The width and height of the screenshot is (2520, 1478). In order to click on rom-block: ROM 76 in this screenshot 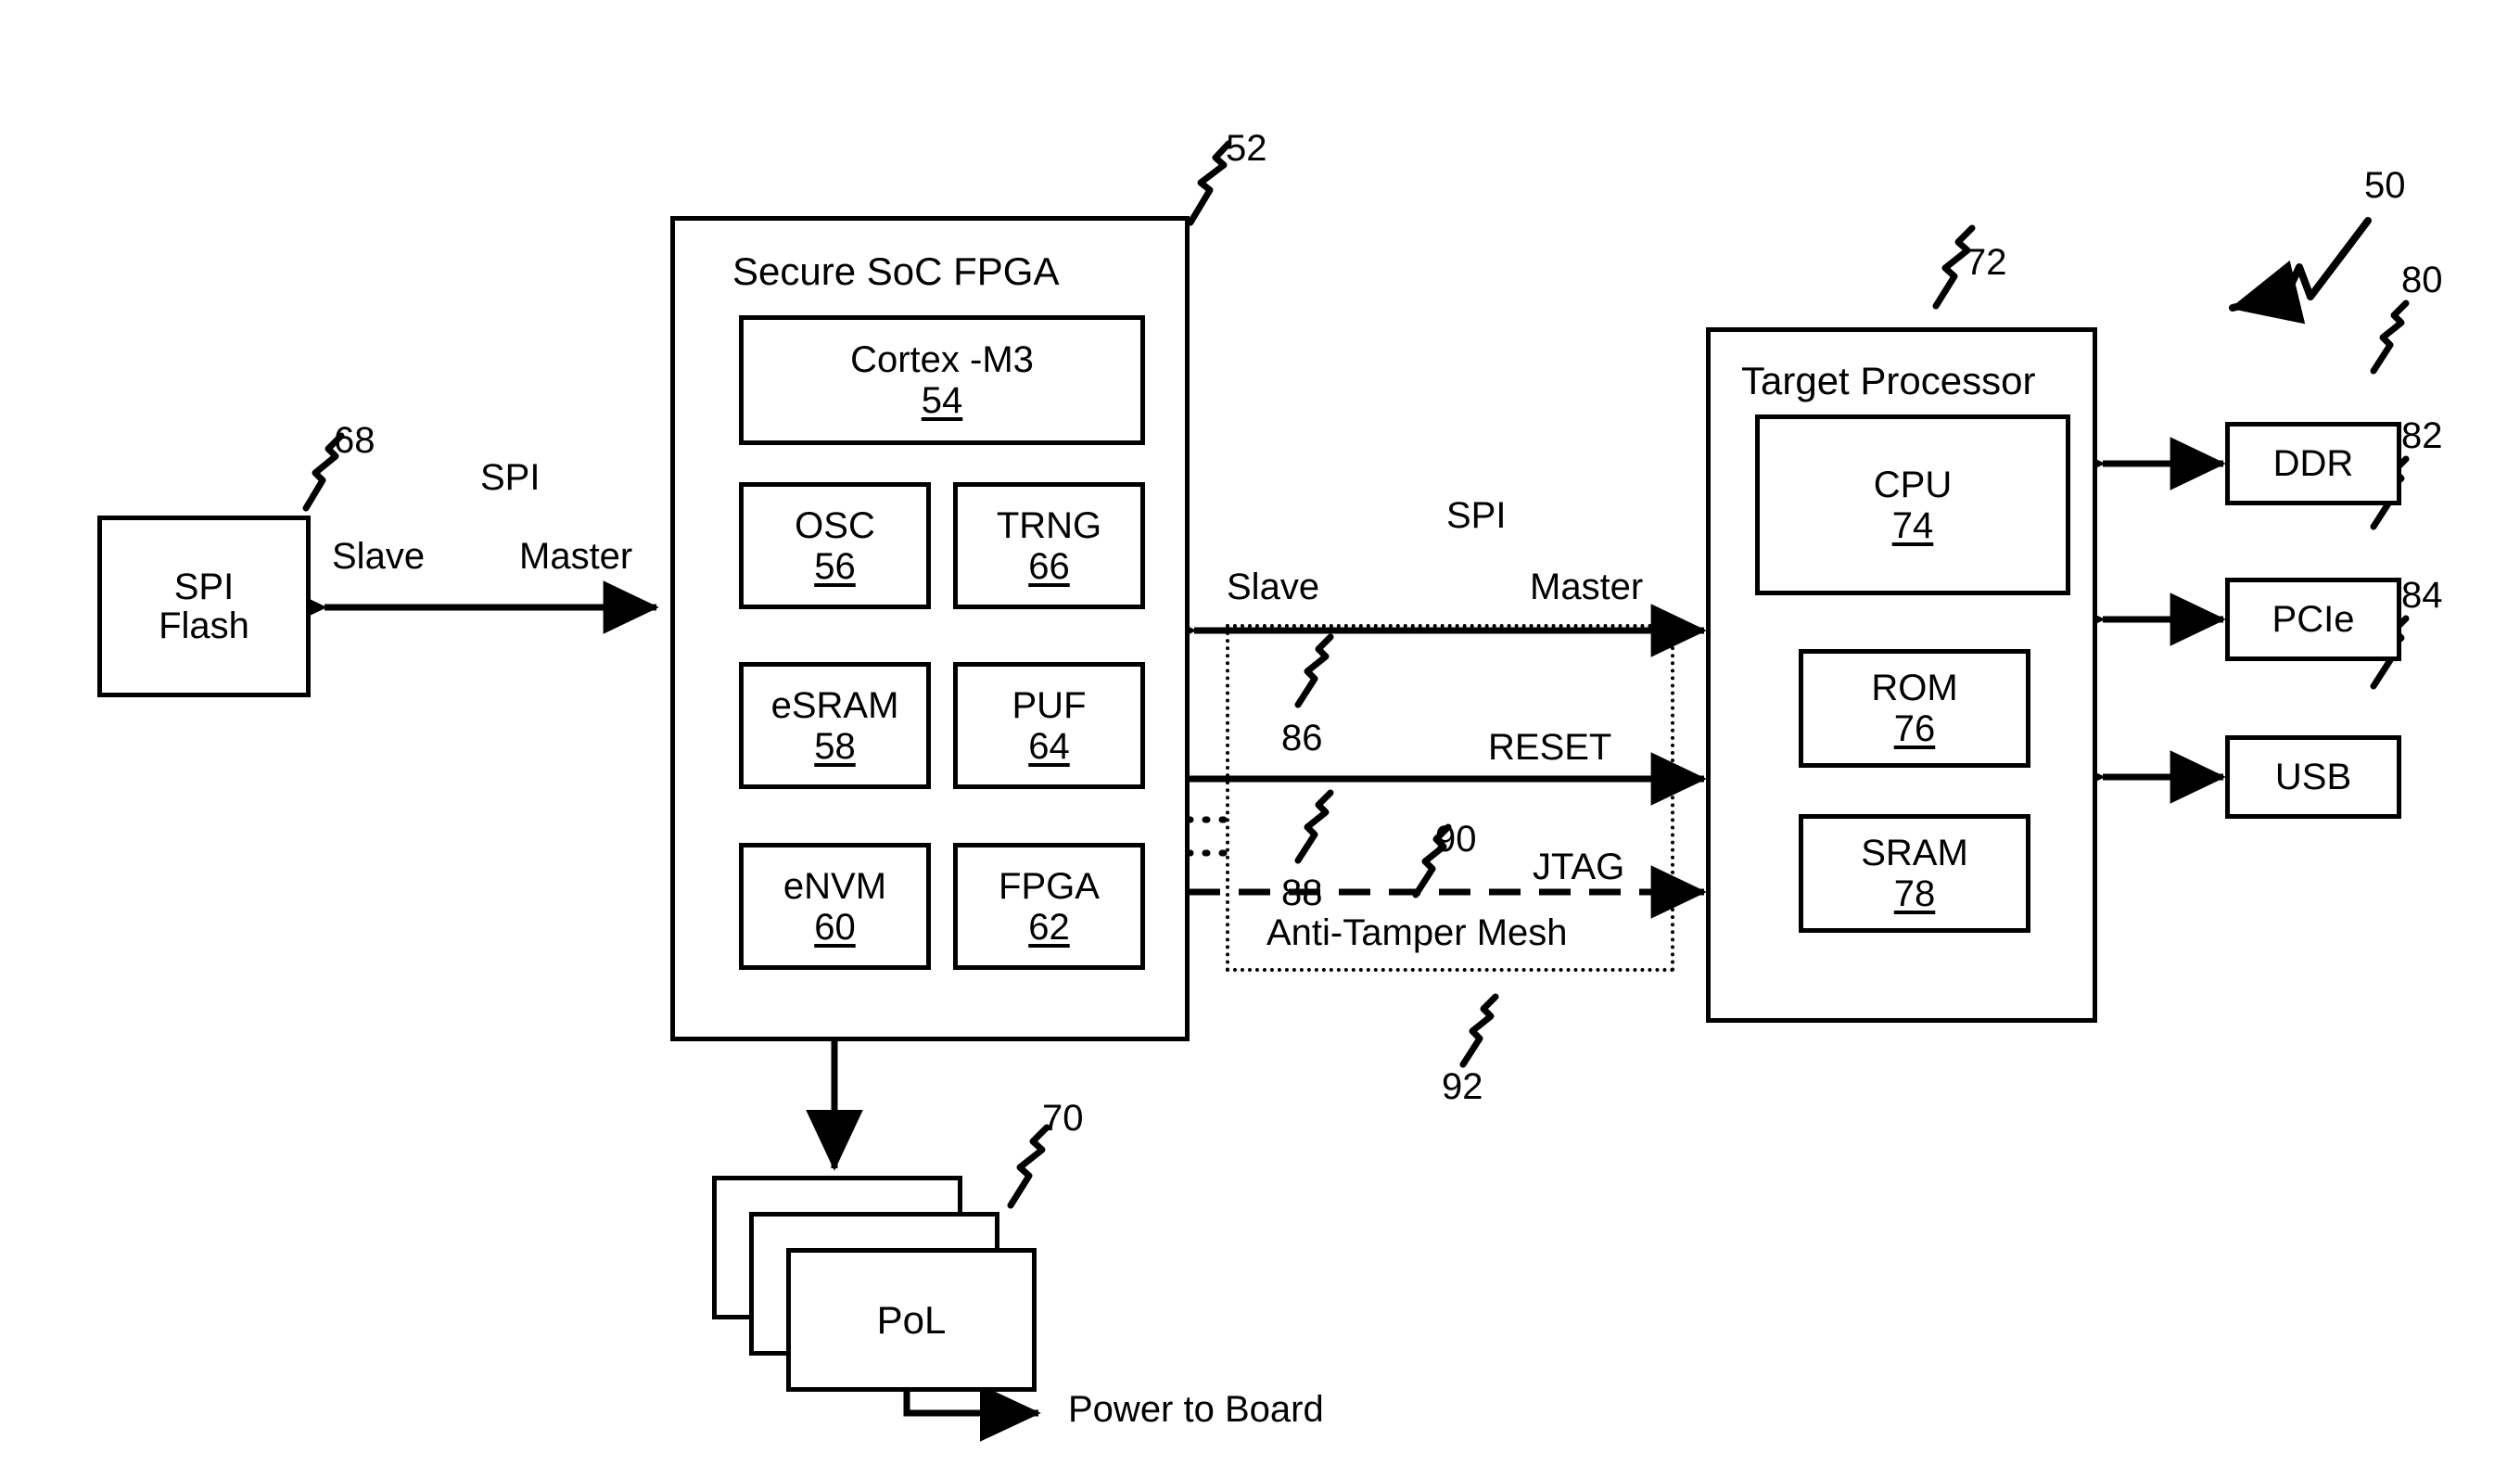, I will do `click(1914, 708)`.